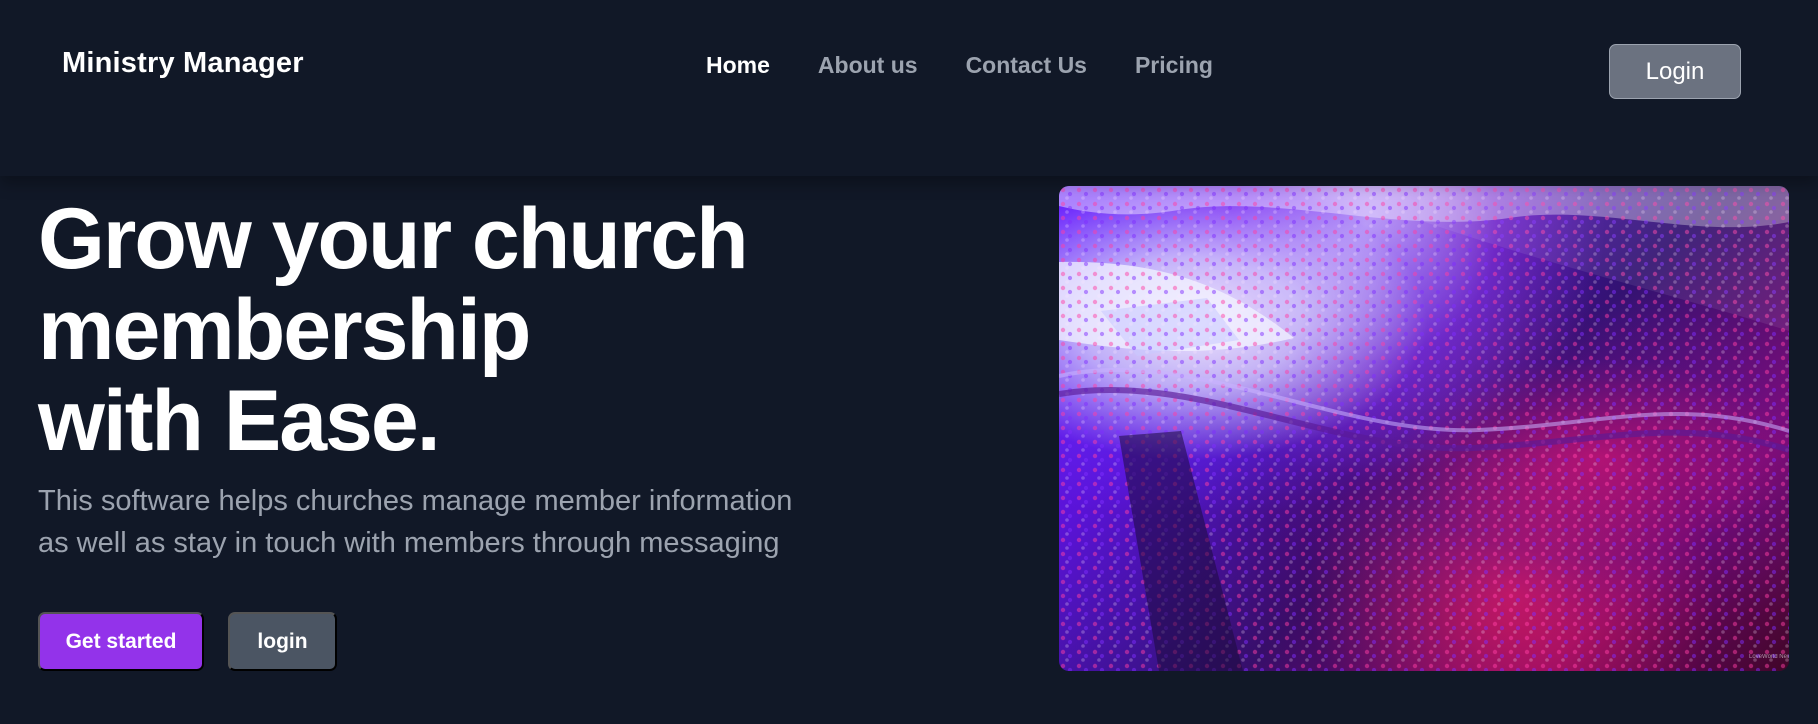 Image resolution: width=1818 pixels, height=724 pixels. Describe the element at coordinates (239, 421) in the screenshot. I see `hero-title-line-3: with Ease.` at that location.